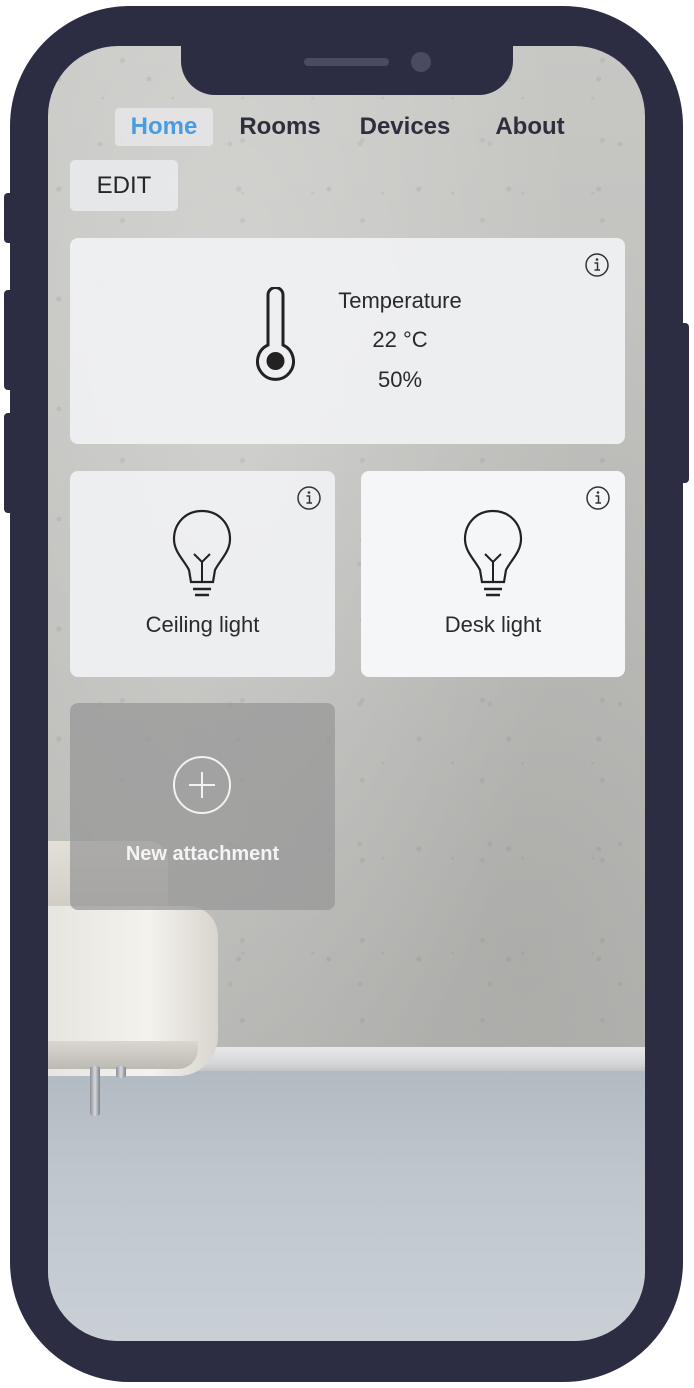  What do you see at coordinates (275, 334) in the screenshot?
I see `thermometer-icon` at bounding box center [275, 334].